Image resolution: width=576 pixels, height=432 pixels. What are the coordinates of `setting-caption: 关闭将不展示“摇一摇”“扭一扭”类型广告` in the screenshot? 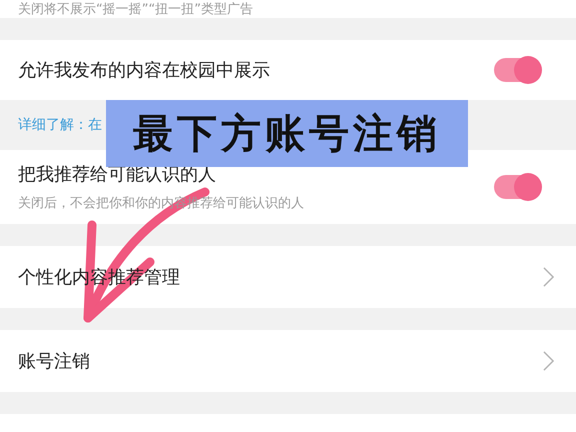 It's located at (135, 10).